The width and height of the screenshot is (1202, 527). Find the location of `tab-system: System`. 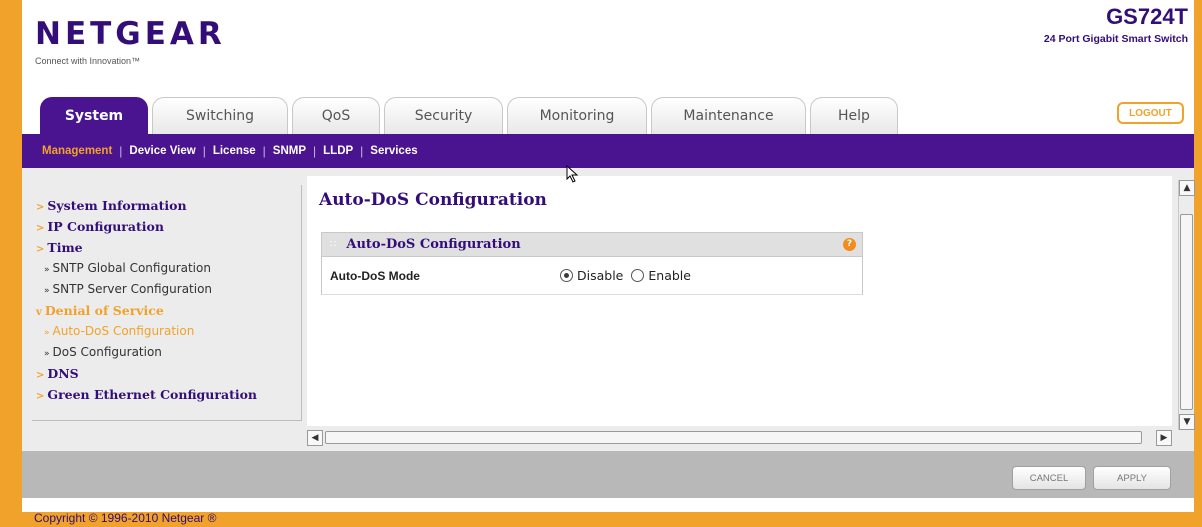

tab-system: System is located at coordinates (94, 115).